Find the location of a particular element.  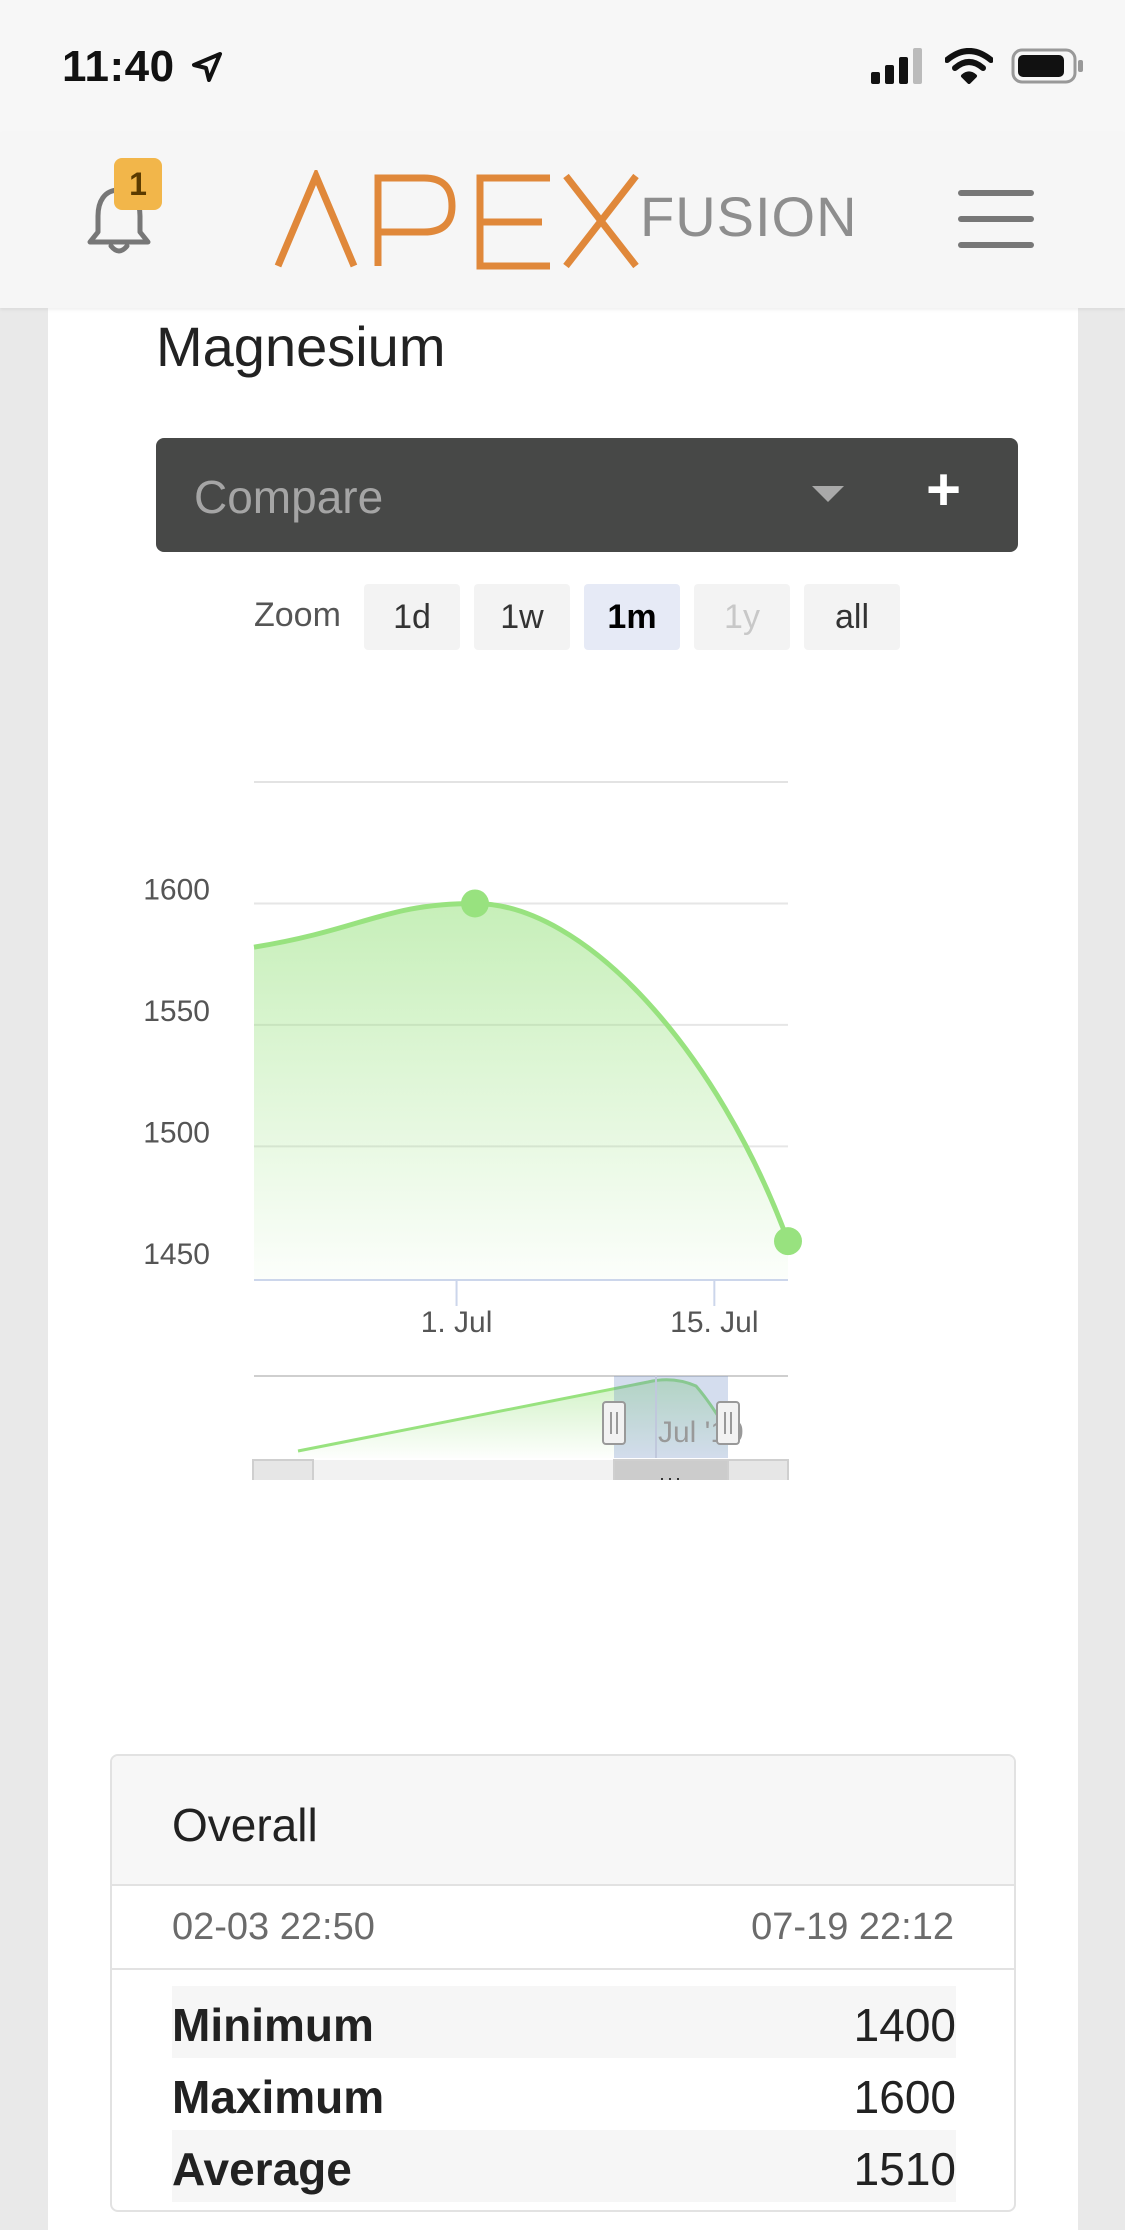

navigator-left-handle is located at coordinates (614, 1423).